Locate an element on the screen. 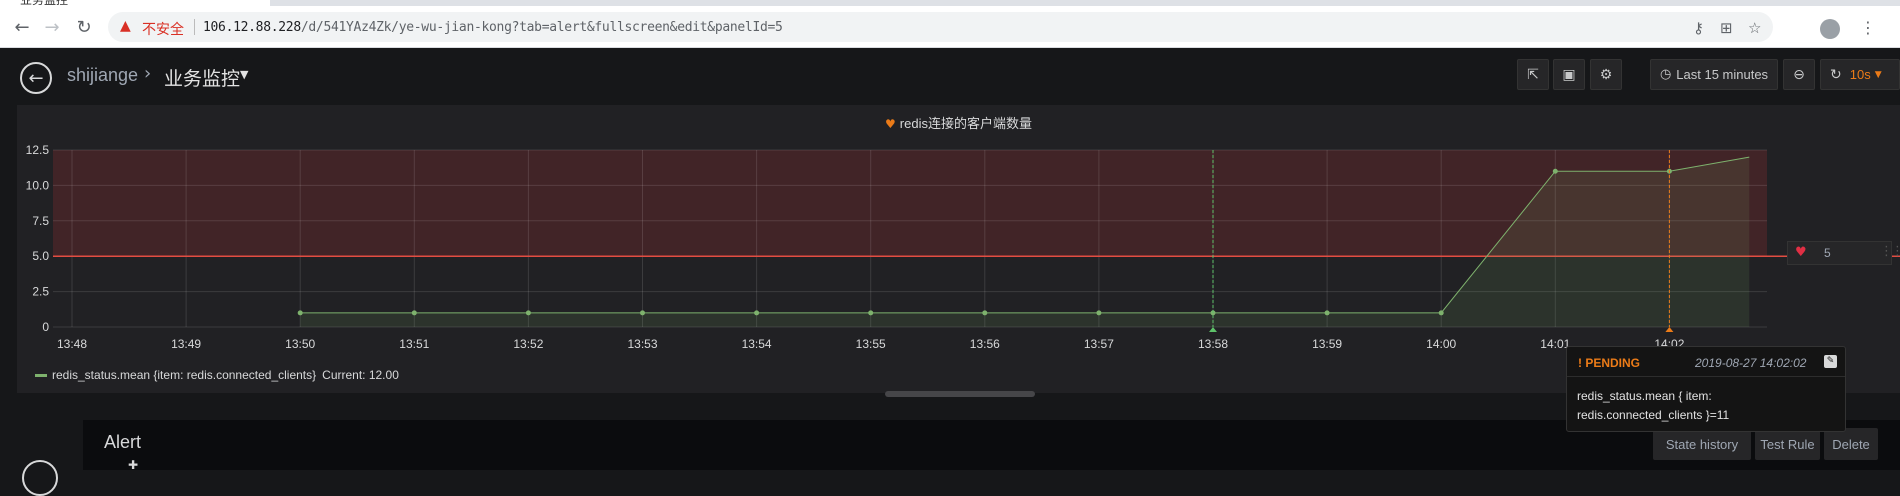  url-host: 106.12.88.228 is located at coordinates (252, 27).